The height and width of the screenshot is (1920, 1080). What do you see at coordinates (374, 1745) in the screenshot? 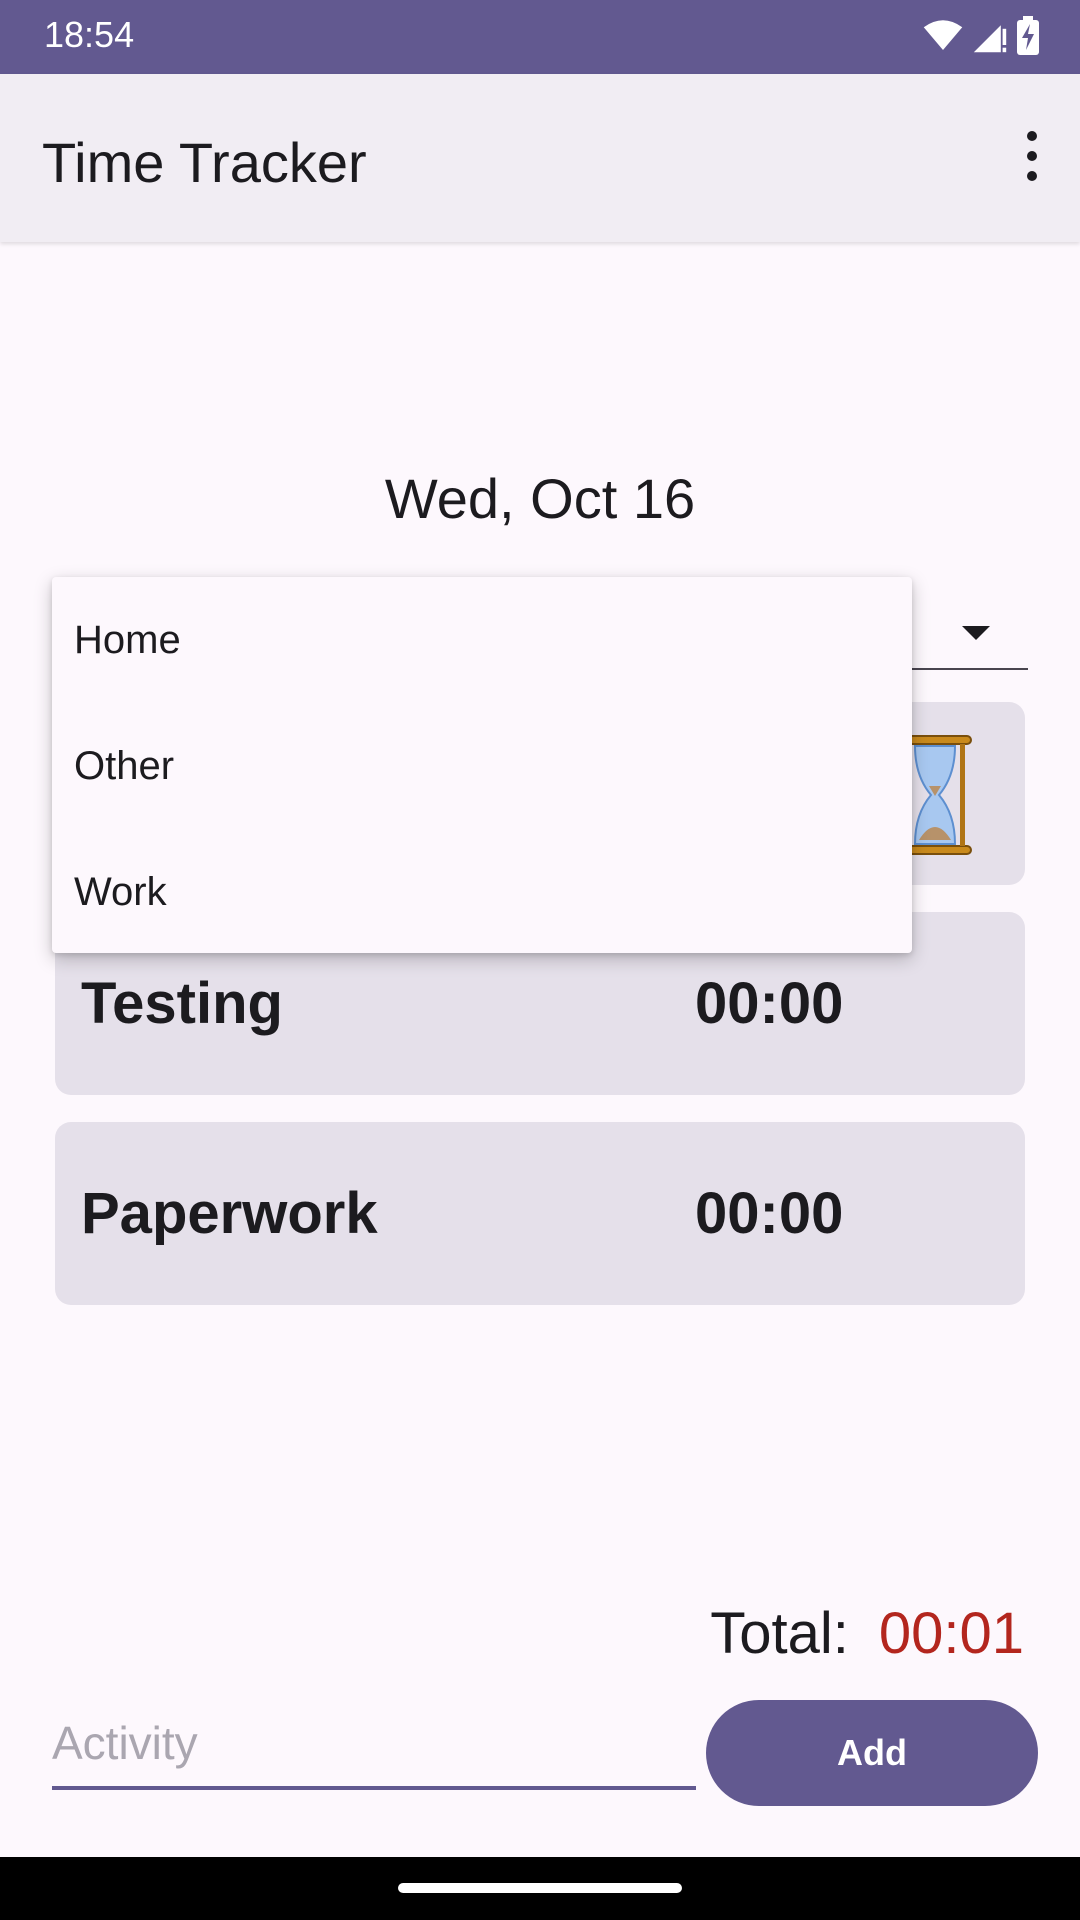
I see `activity-input` at bounding box center [374, 1745].